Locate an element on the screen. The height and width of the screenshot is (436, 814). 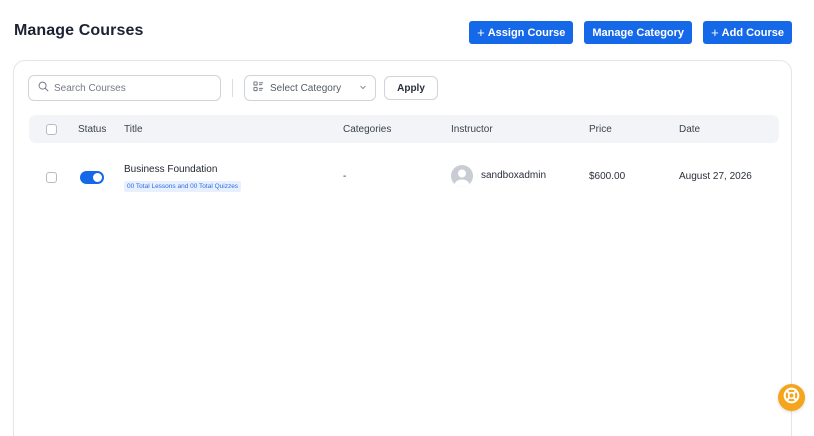
add-course-label: Add Course is located at coordinates (752, 32).